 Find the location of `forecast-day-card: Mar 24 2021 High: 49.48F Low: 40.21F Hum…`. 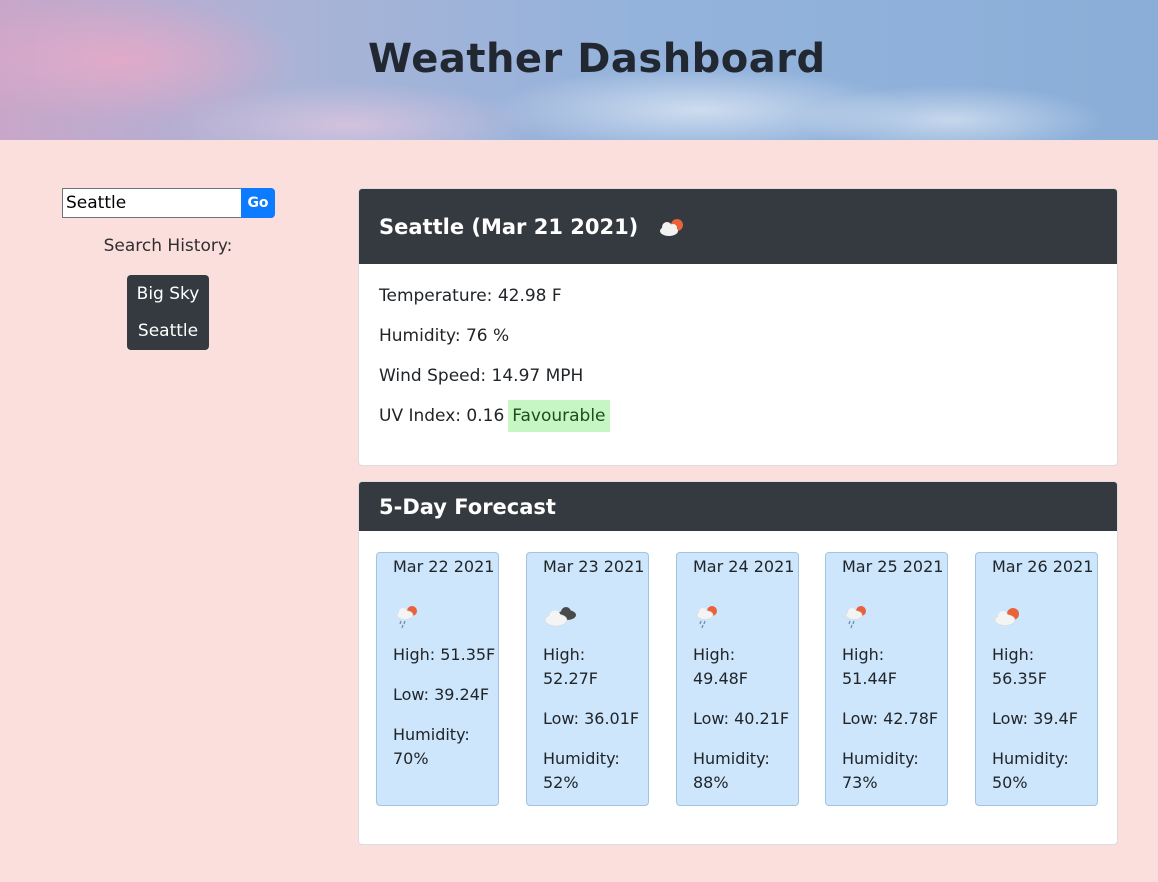

forecast-day-card: Mar 24 2021 High: 49.48F Low: 40.21F Hum… is located at coordinates (737, 679).